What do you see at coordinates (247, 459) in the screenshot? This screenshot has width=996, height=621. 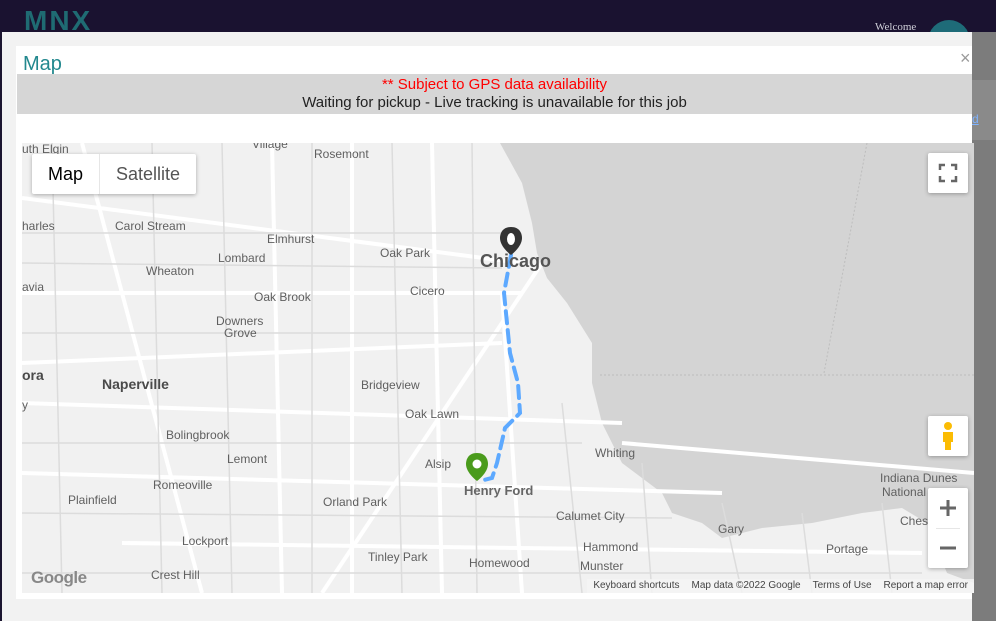 I see `city-label: Lemont` at bounding box center [247, 459].